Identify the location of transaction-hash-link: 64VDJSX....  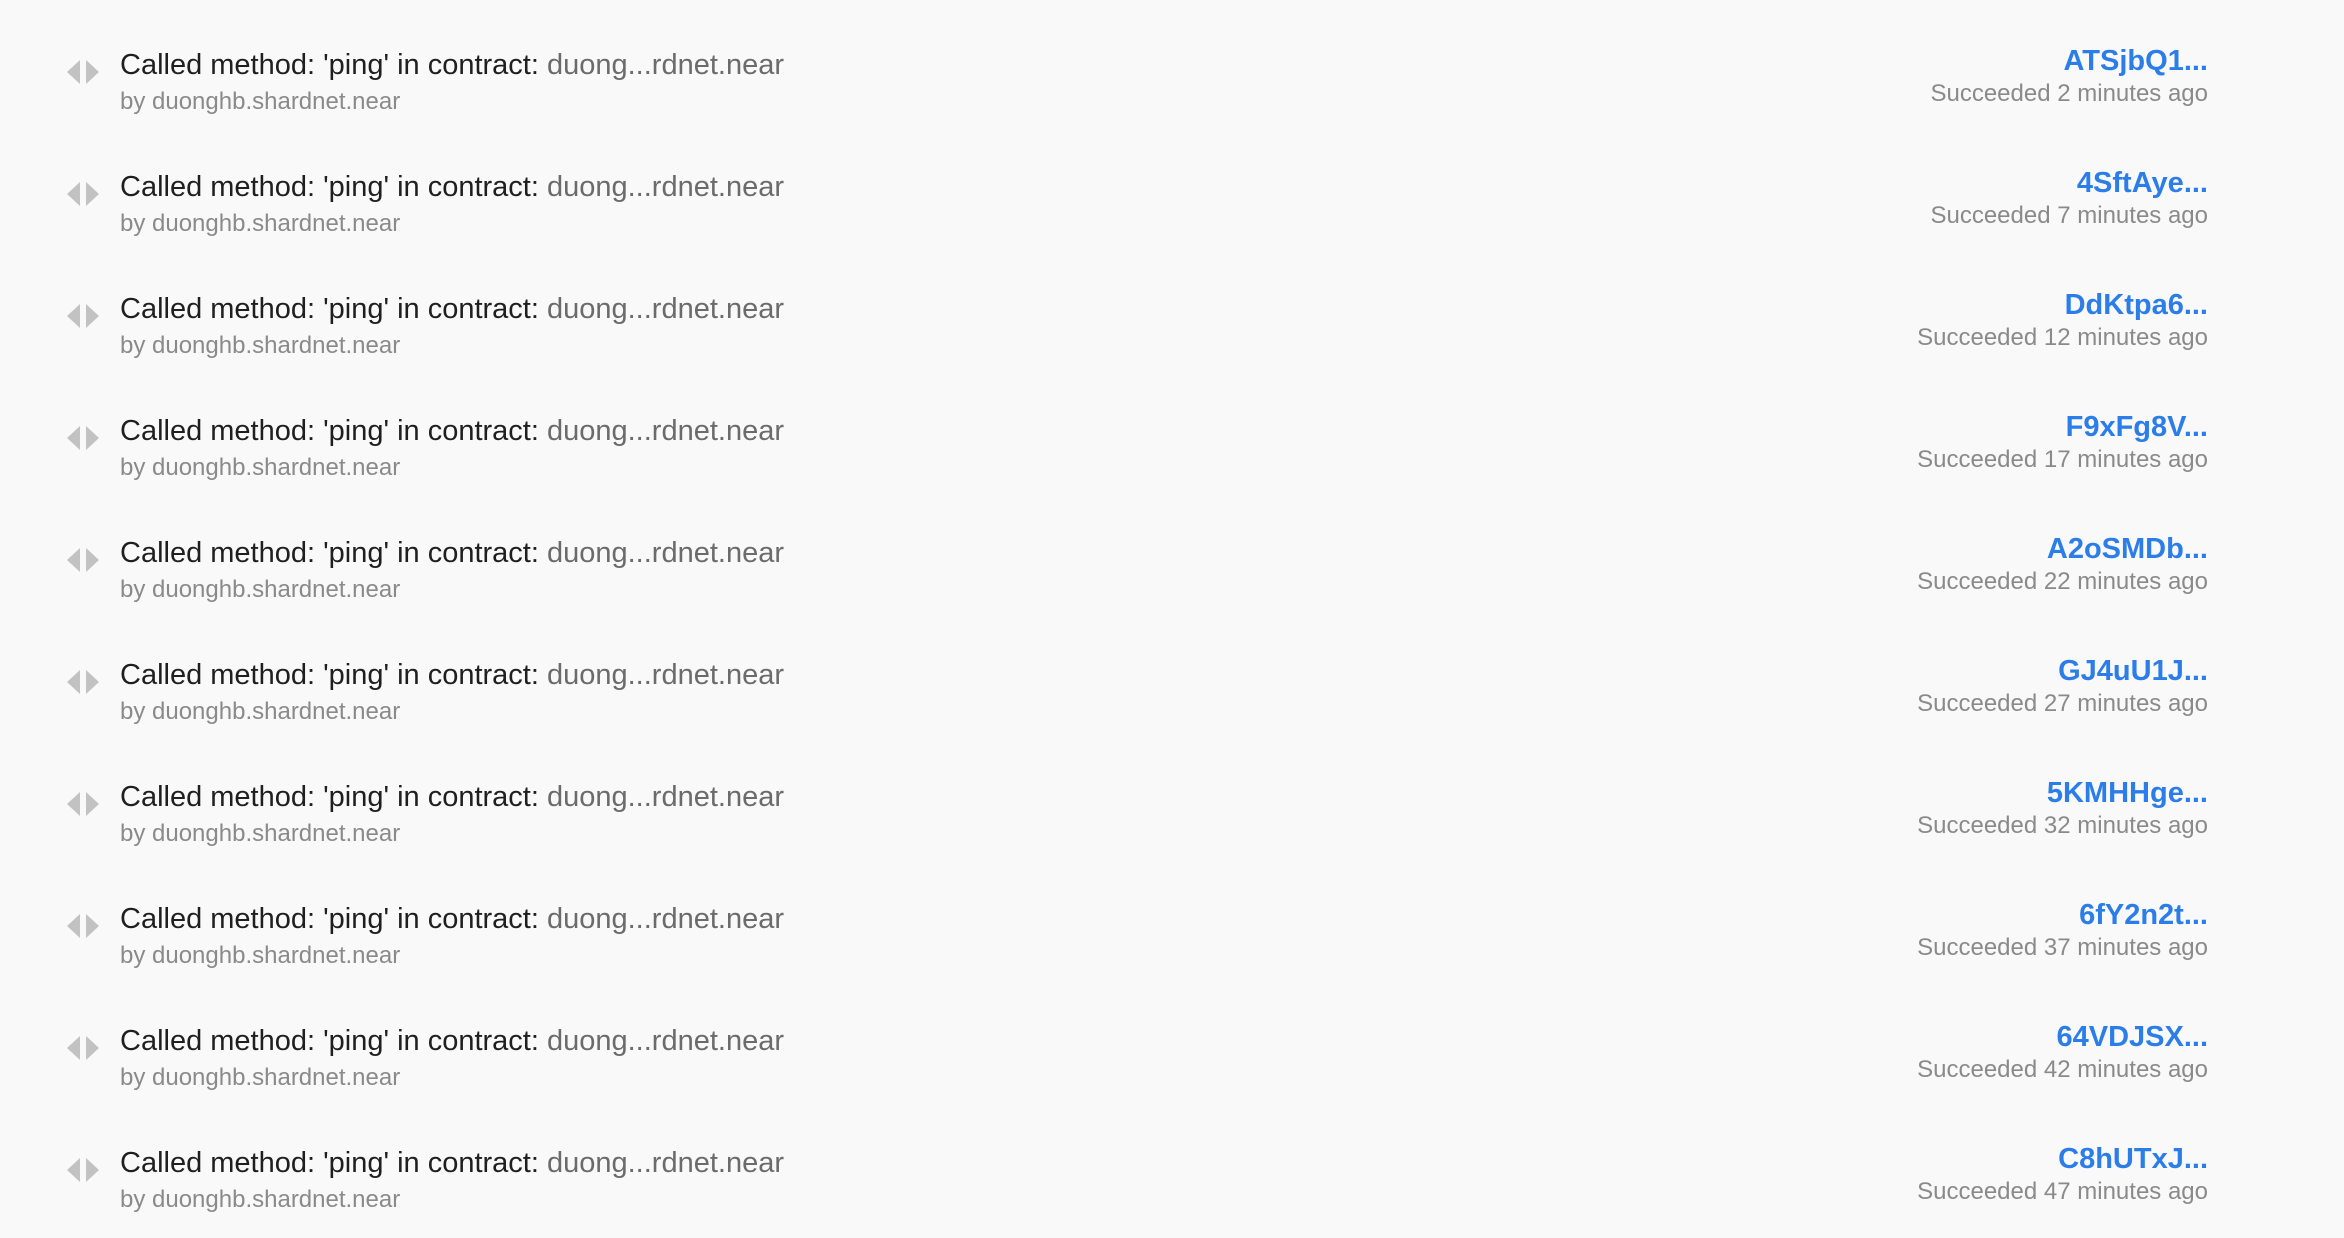
(2062, 1037).